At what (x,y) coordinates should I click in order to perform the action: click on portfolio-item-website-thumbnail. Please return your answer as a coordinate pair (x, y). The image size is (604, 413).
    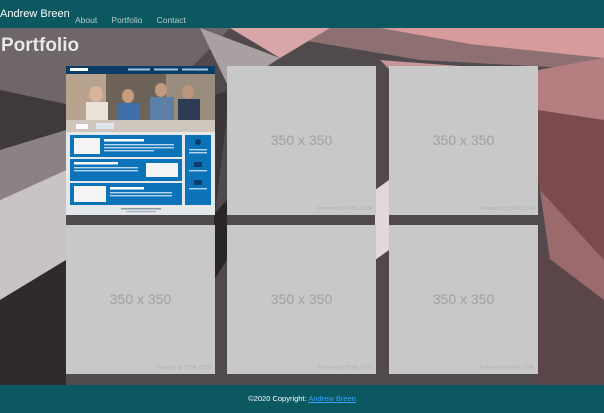
    Looking at the image, I should click on (140, 140).